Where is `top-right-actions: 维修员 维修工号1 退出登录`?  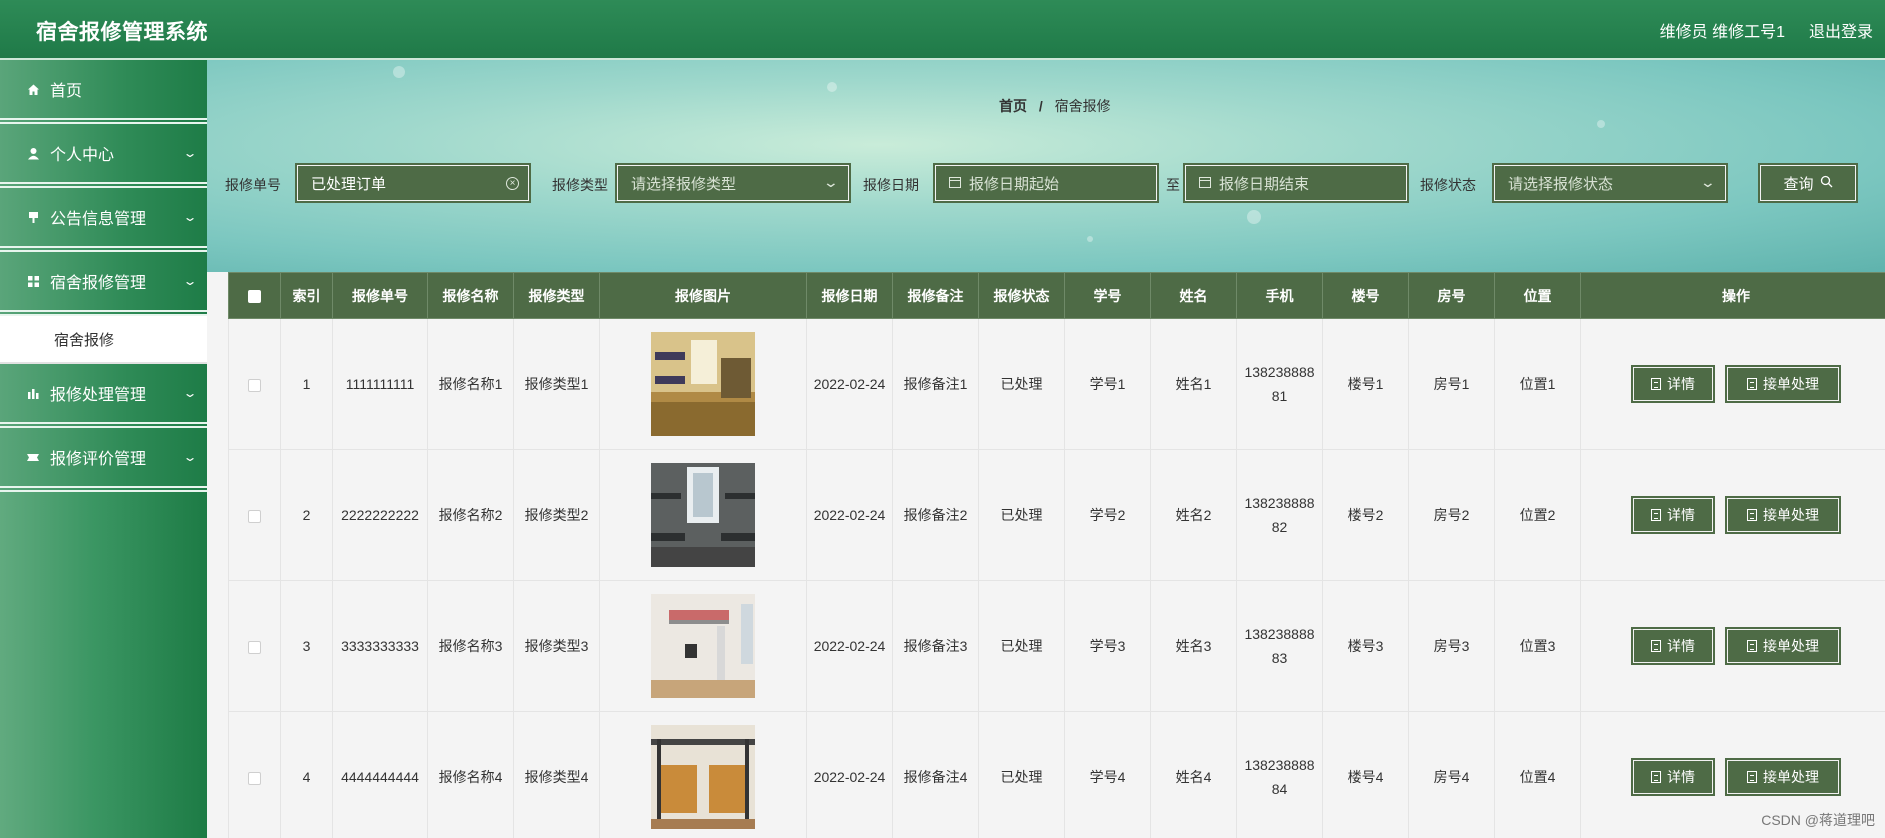
top-right-actions: 维修员 维修工号1 退出登录 is located at coordinates (1766, 30).